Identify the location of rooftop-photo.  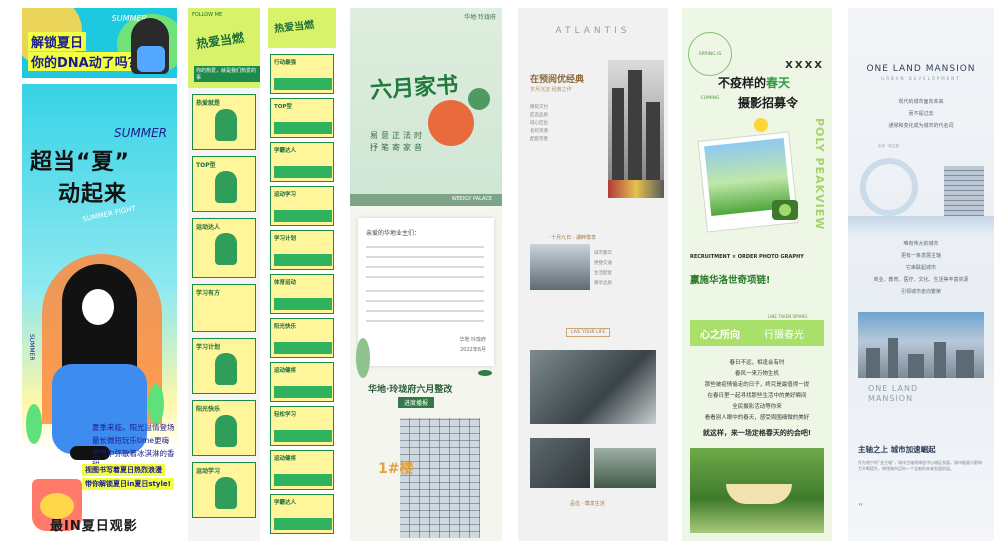
(593, 387).